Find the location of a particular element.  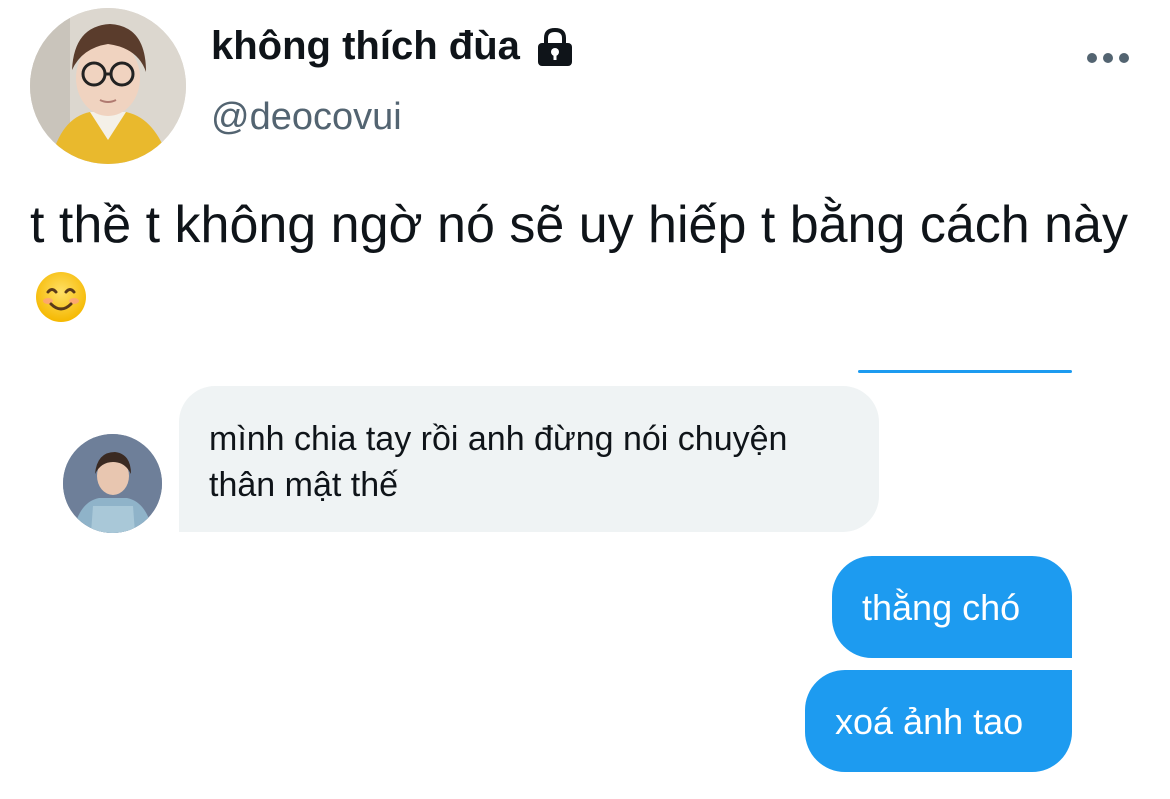

sent-message-text: thằng chó is located at coordinates (941, 607).